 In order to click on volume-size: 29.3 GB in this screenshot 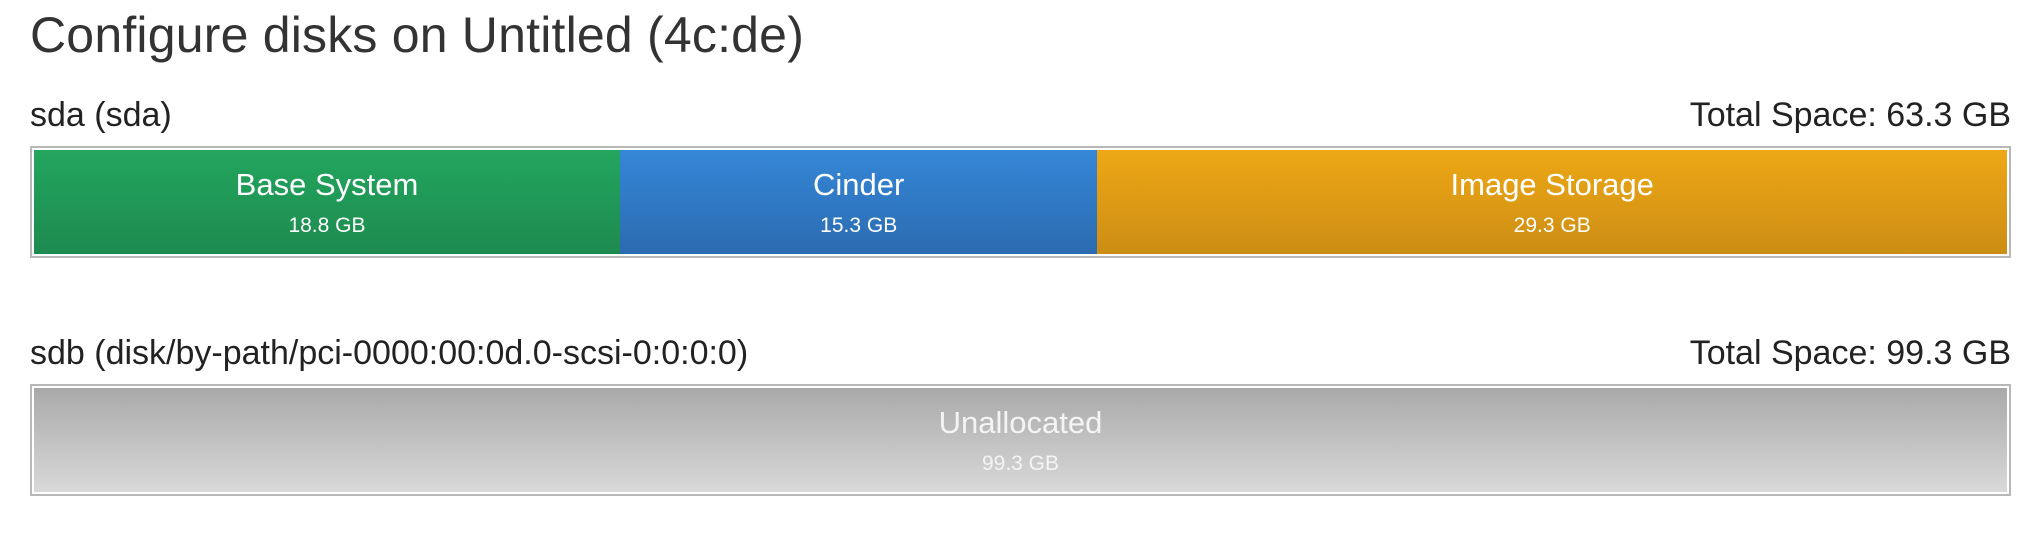, I will do `click(1552, 225)`.